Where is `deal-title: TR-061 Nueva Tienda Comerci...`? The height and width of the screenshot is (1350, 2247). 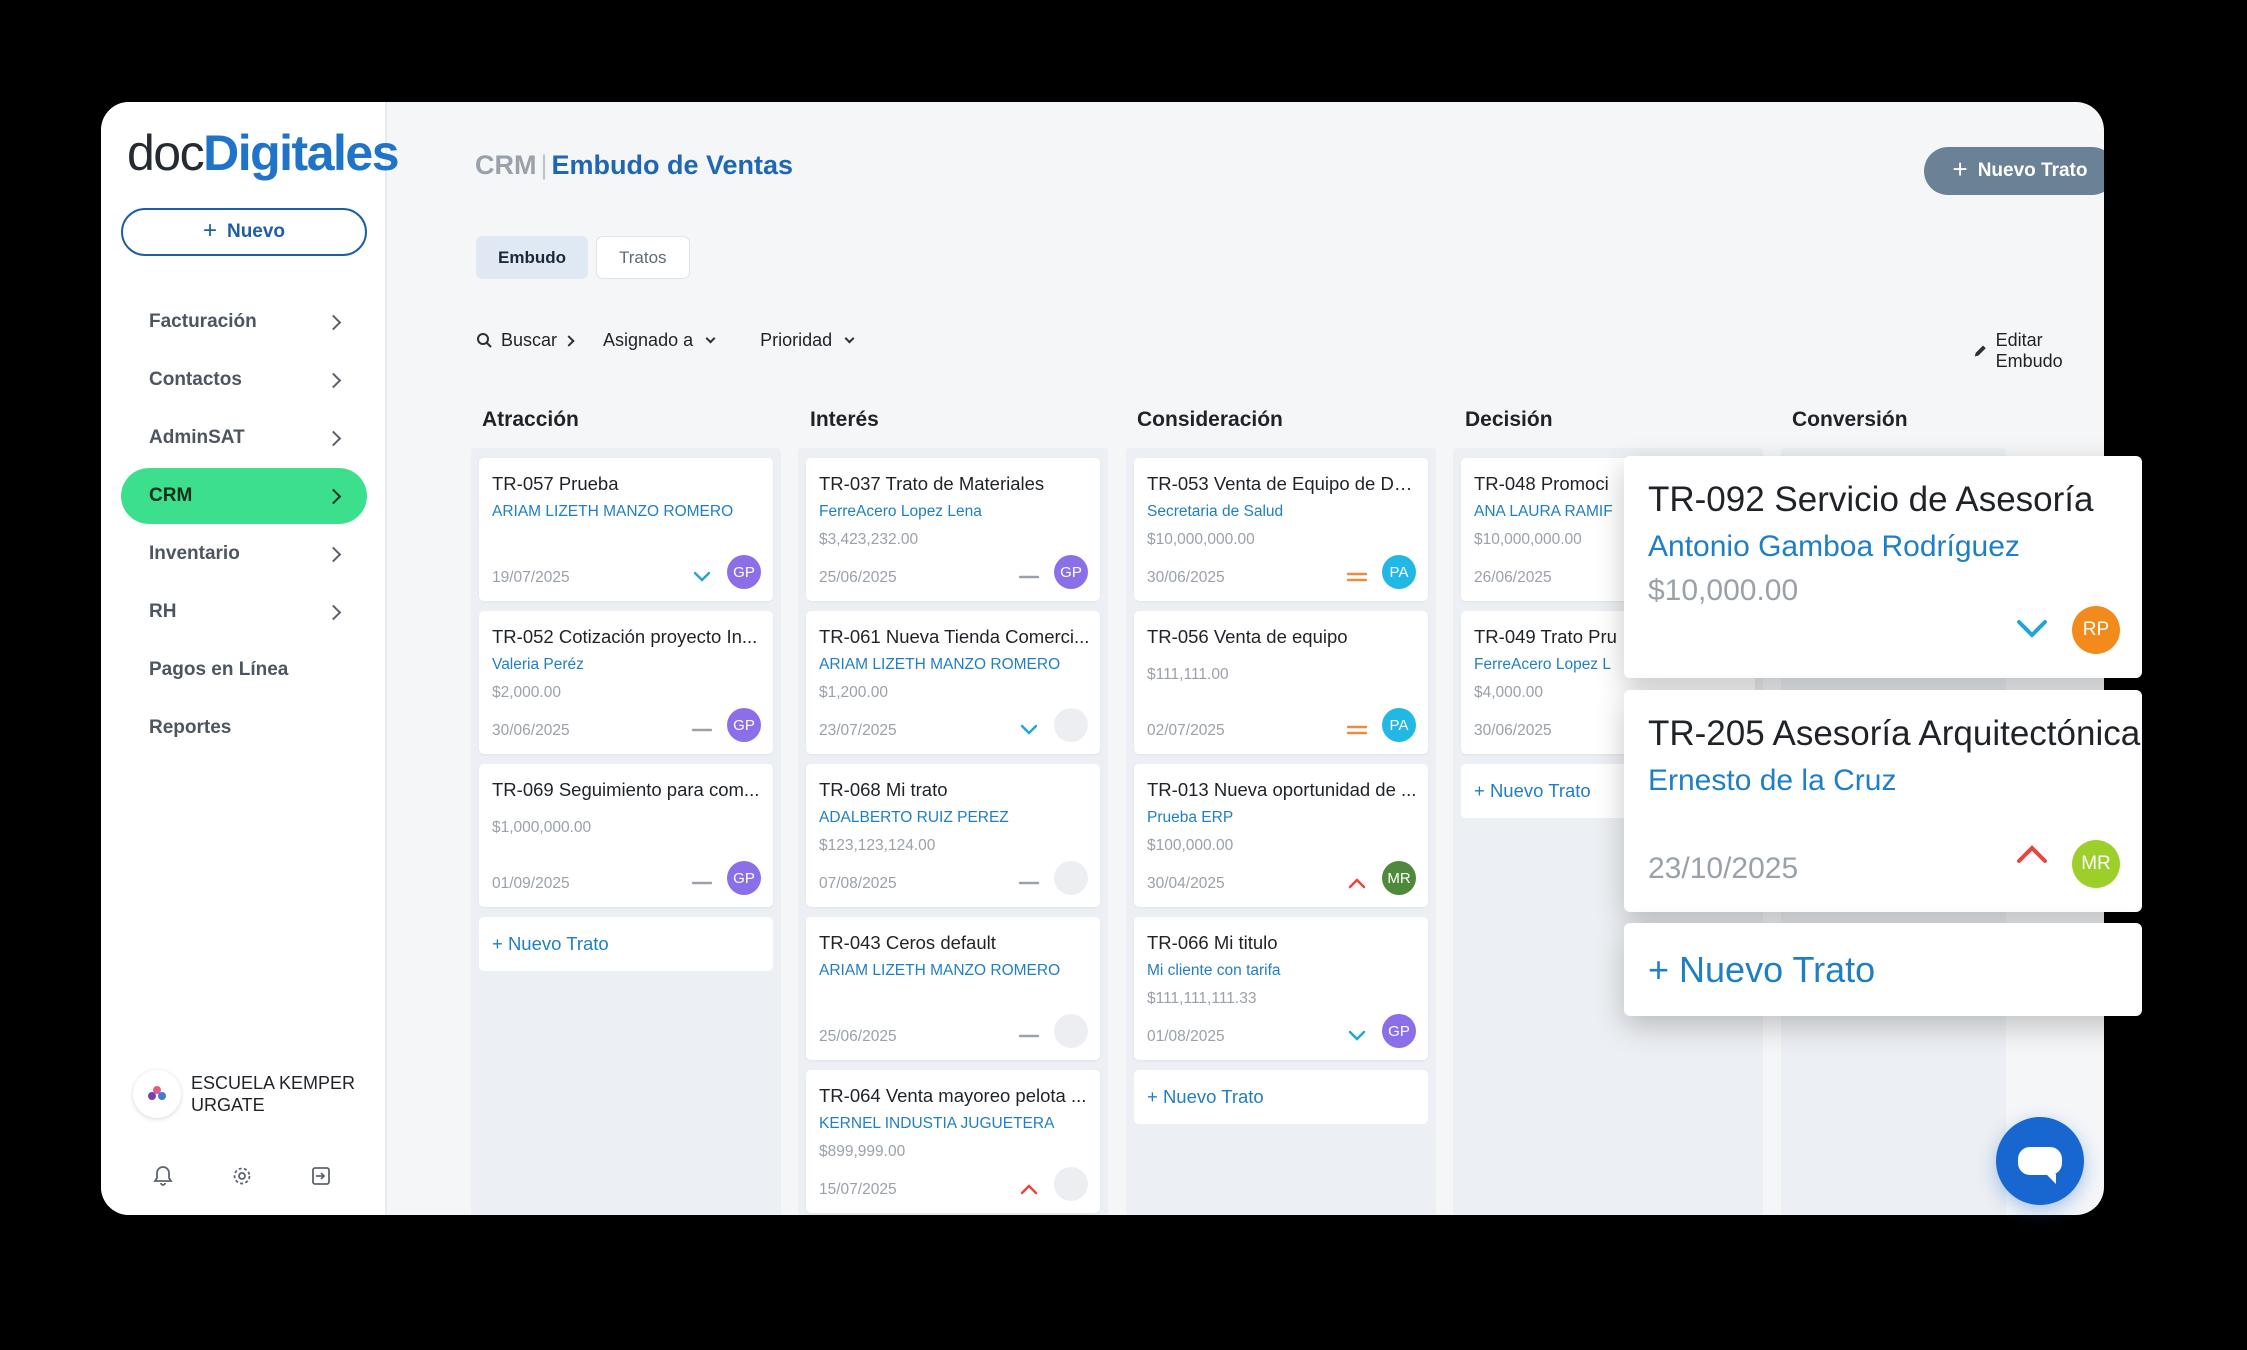
deal-title: TR-061 Nueva Tienda Comerci... is located at coordinates (954, 636).